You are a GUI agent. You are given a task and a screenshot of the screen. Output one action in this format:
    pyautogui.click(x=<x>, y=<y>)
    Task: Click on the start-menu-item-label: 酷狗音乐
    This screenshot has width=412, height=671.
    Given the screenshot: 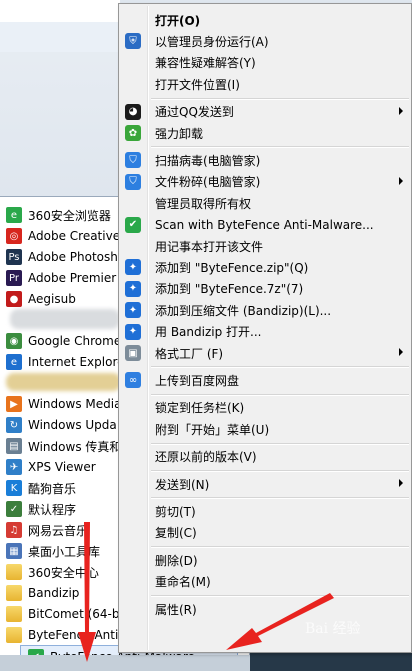 What is the action you would take?
    pyautogui.click(x=52, y=488)
    